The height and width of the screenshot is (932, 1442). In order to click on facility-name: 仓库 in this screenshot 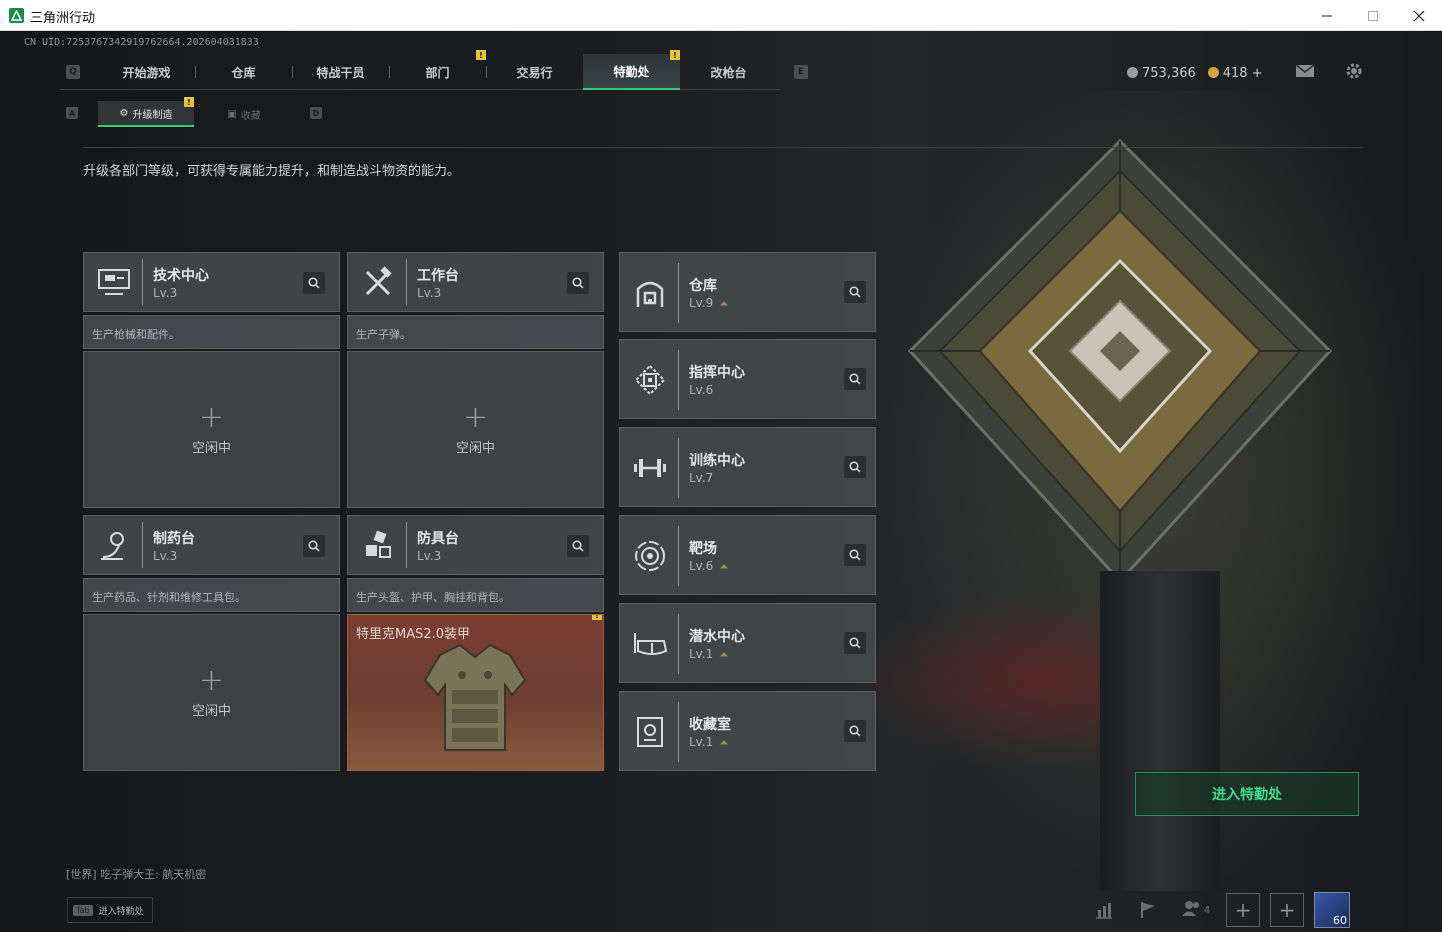, I will do `click(703, 286)`.